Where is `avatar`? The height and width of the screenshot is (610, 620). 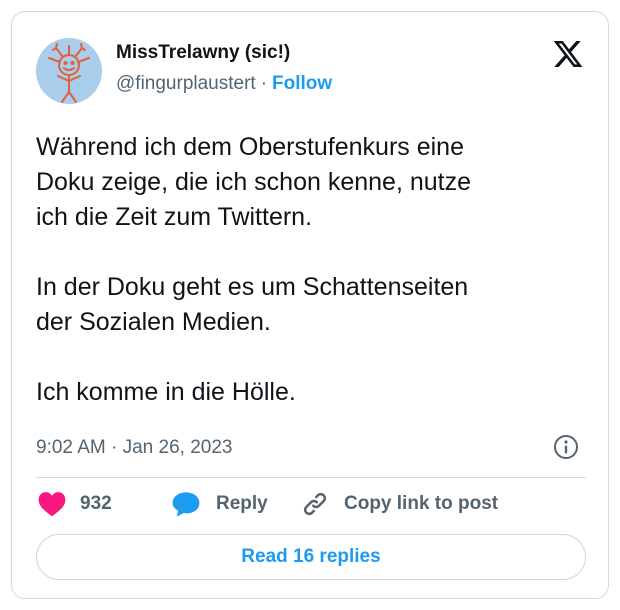 avatar is located at coordinates (69, 71).